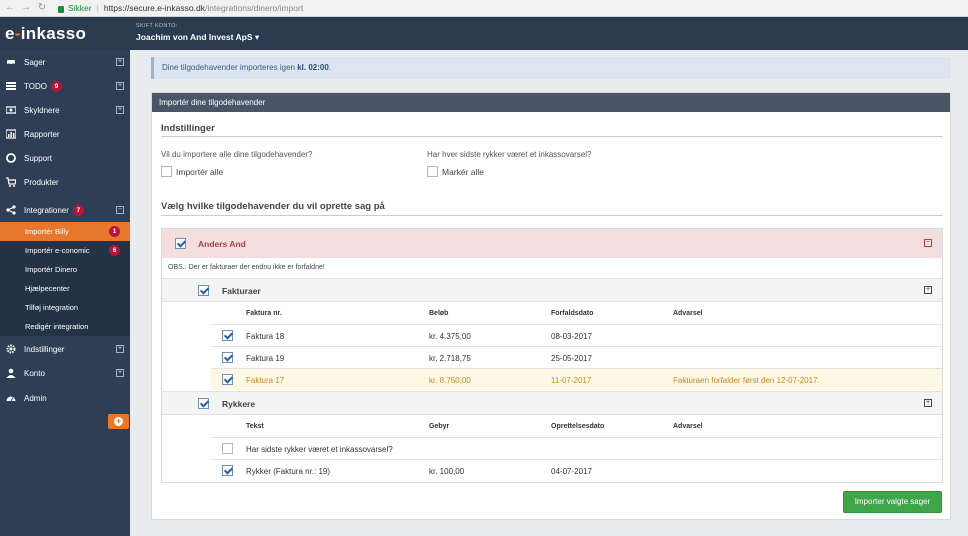 This screenshot has width=968, height=536. I want to click on sidebar-item-produkter: Produkter, so click(65, 182).